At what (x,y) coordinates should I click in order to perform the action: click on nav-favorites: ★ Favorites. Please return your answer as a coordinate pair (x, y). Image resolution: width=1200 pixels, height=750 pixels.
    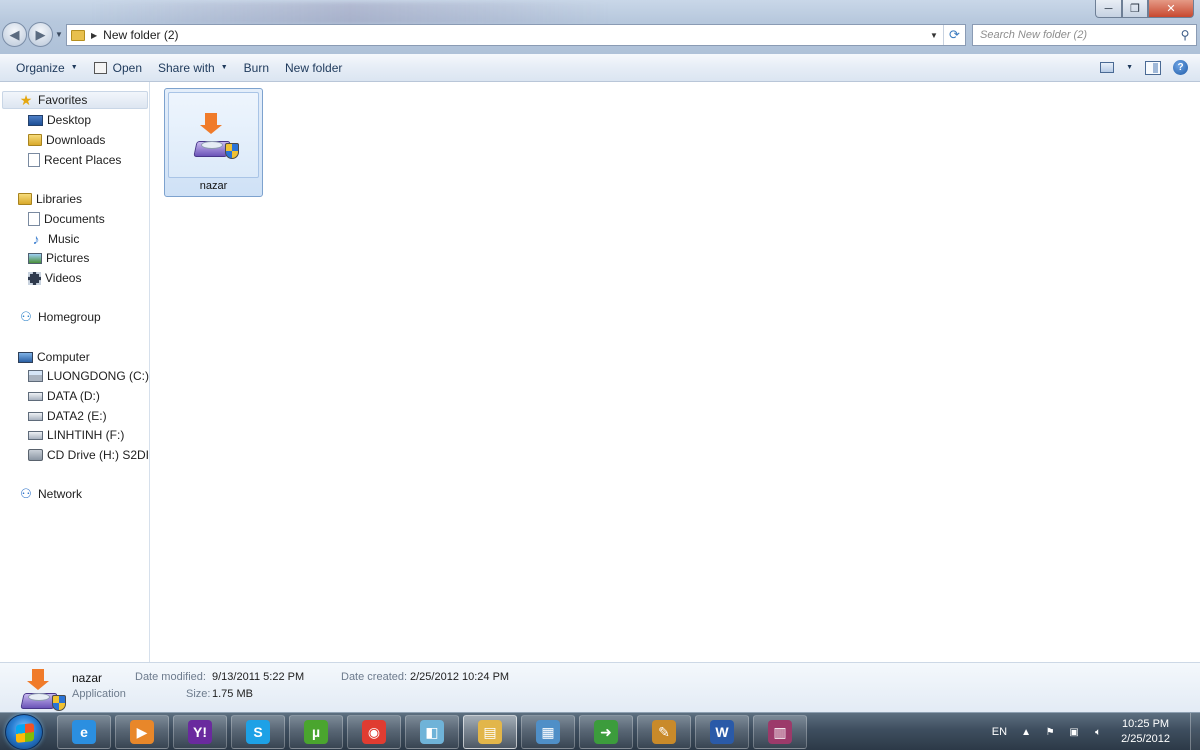
    Looking at the image, I should click on (75, 100).